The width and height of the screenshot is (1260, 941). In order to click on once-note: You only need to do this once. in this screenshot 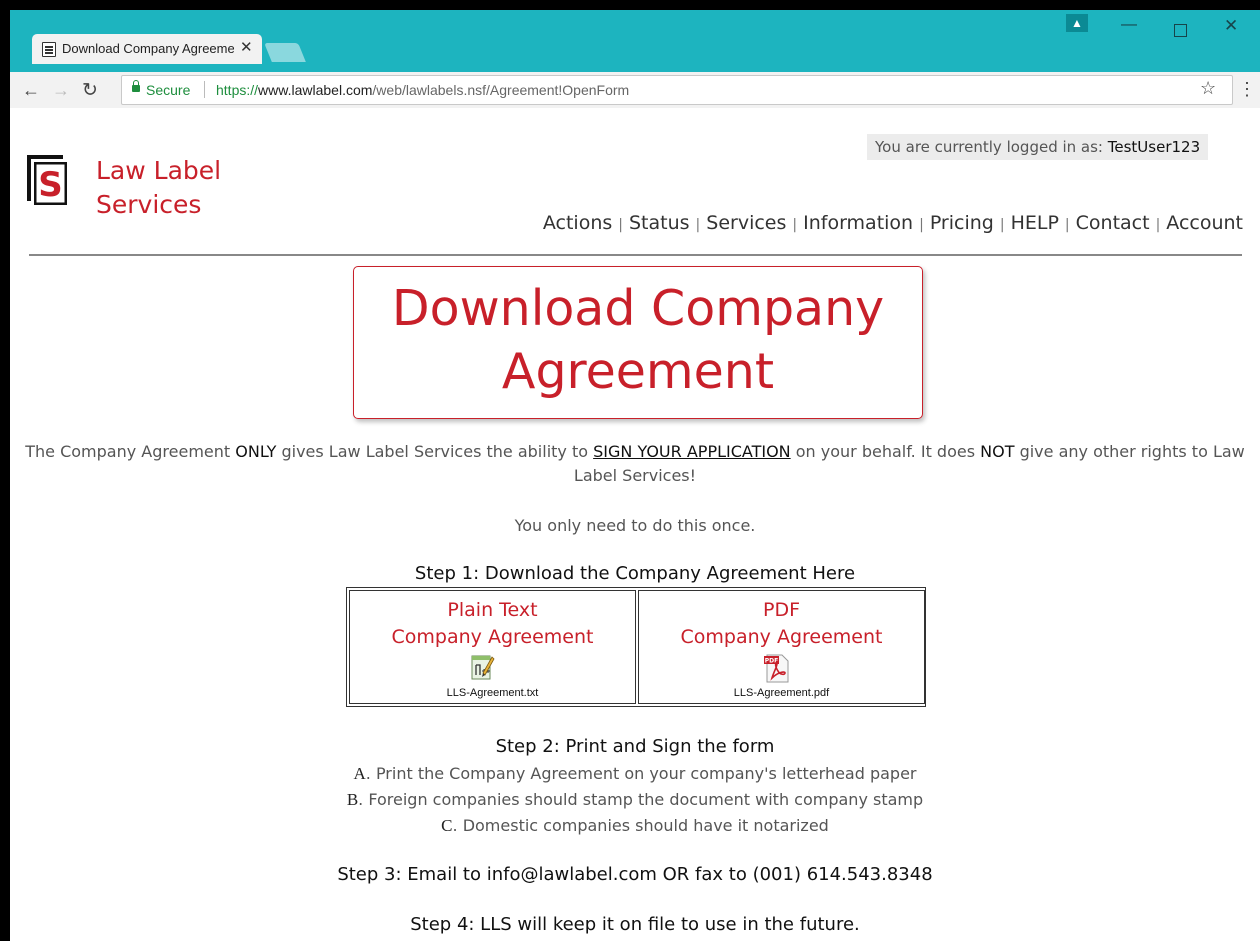, I will do `click(635, 525)`.